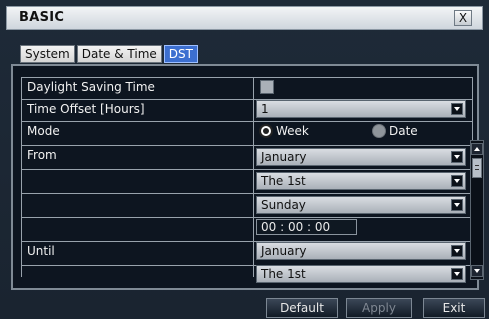  What do you see at coordinates (361, 274) in the screenshot?
I see `until-week-select: The 1st` at bounding box center [361, 274].